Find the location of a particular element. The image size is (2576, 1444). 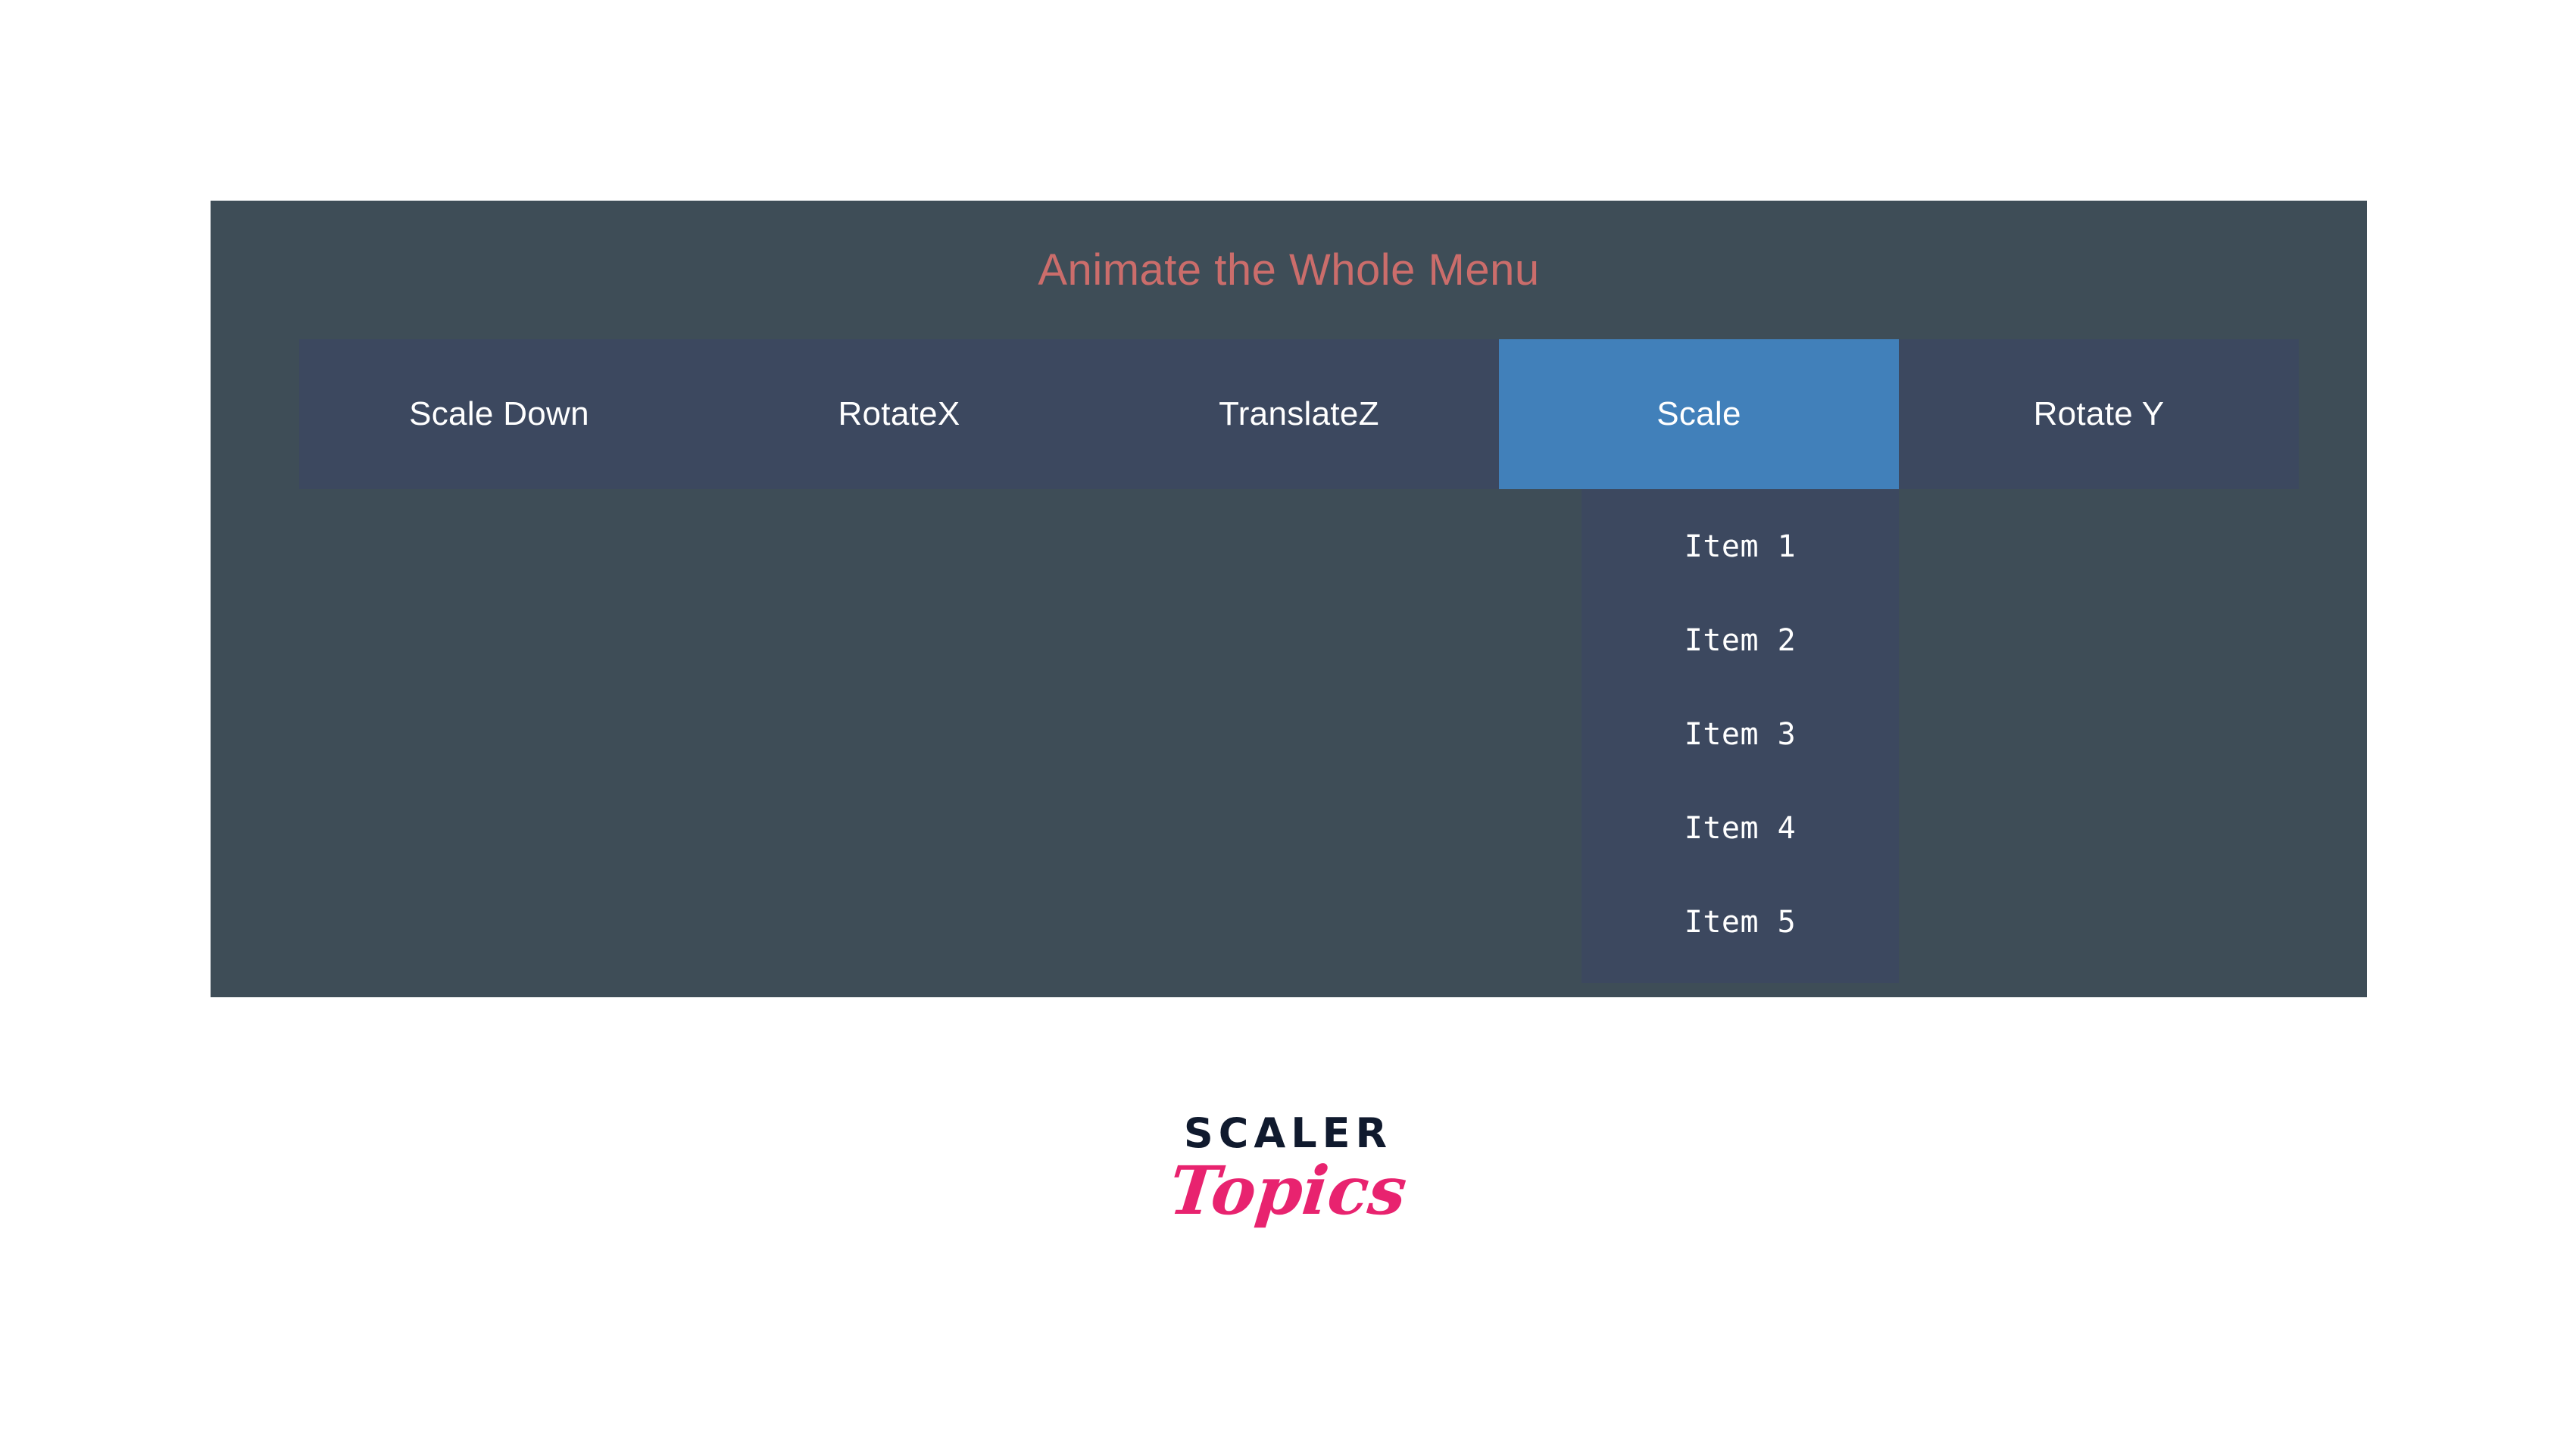

dropdown-item-label: Item 4 is located at coordinates (1741, 829).